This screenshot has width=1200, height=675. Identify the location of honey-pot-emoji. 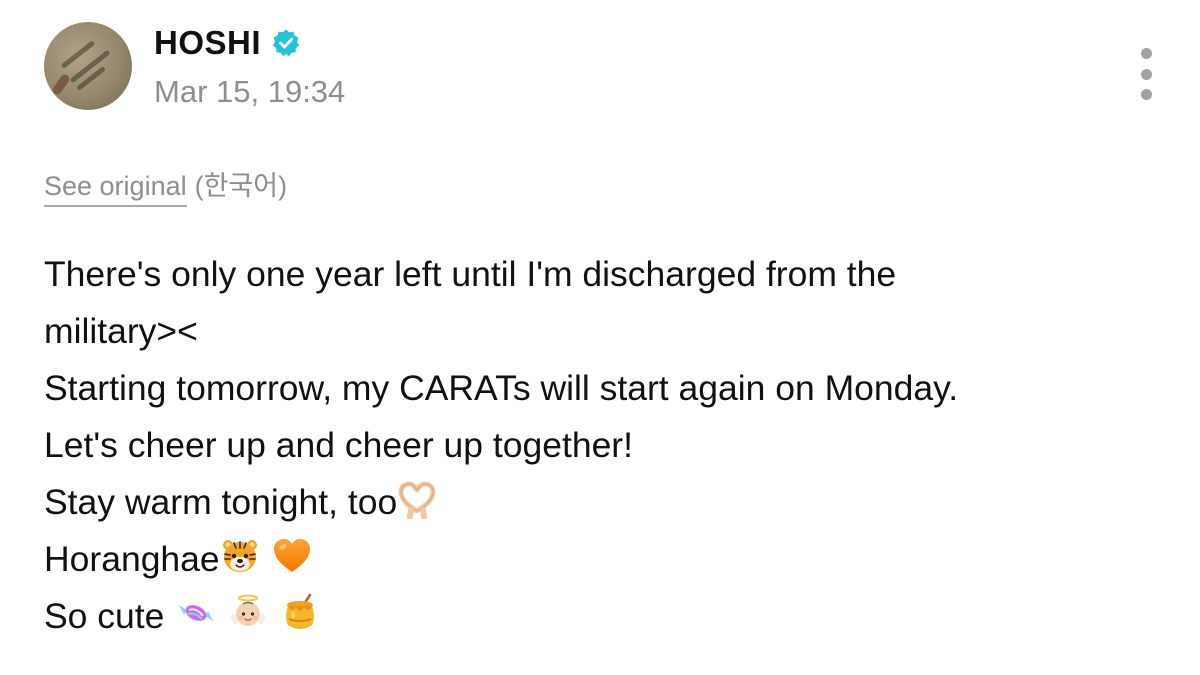
(300, 613).